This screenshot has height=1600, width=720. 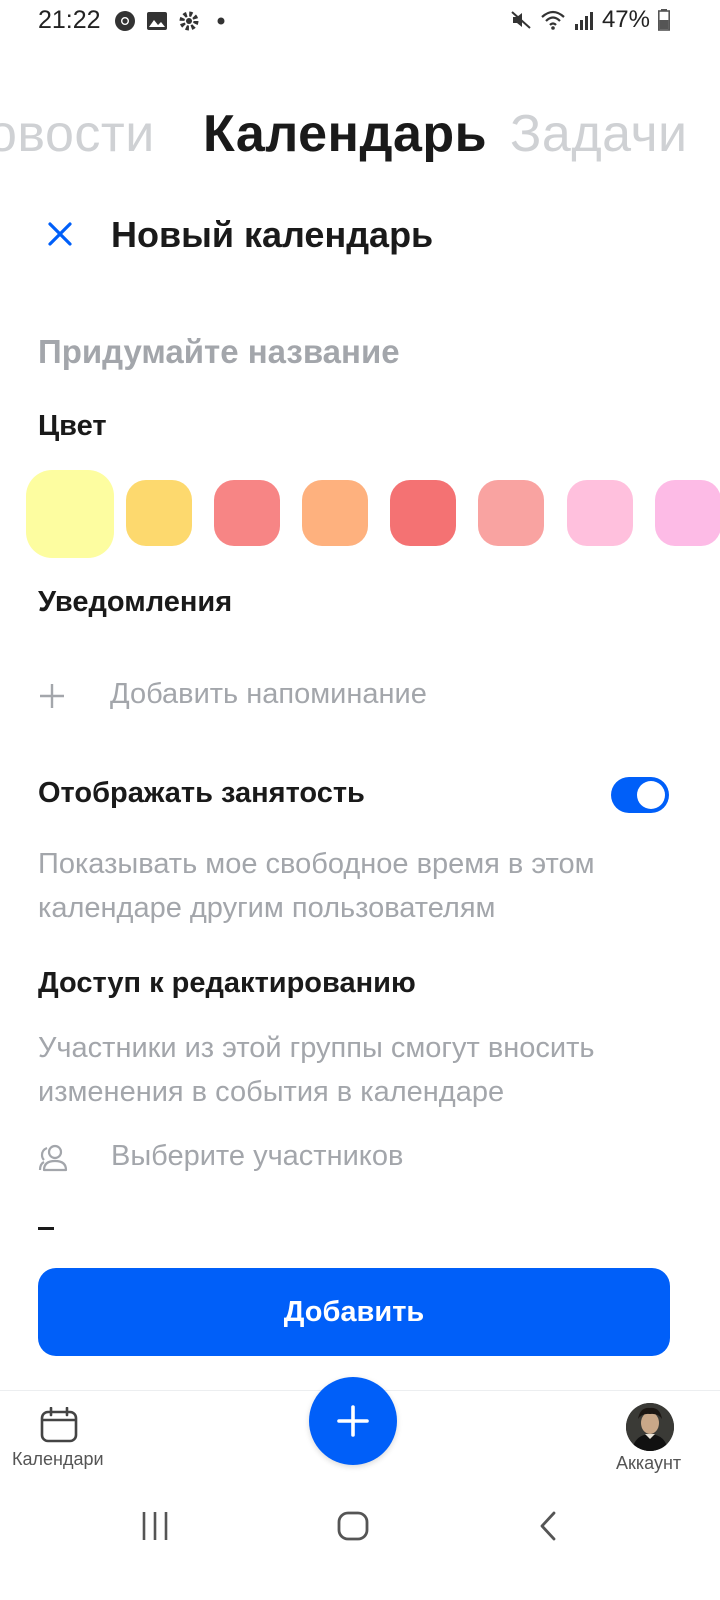 What do you see at coordinates (189, 21) in the screenshot?
I see `settings-icon` at bounding box center [189, 21].